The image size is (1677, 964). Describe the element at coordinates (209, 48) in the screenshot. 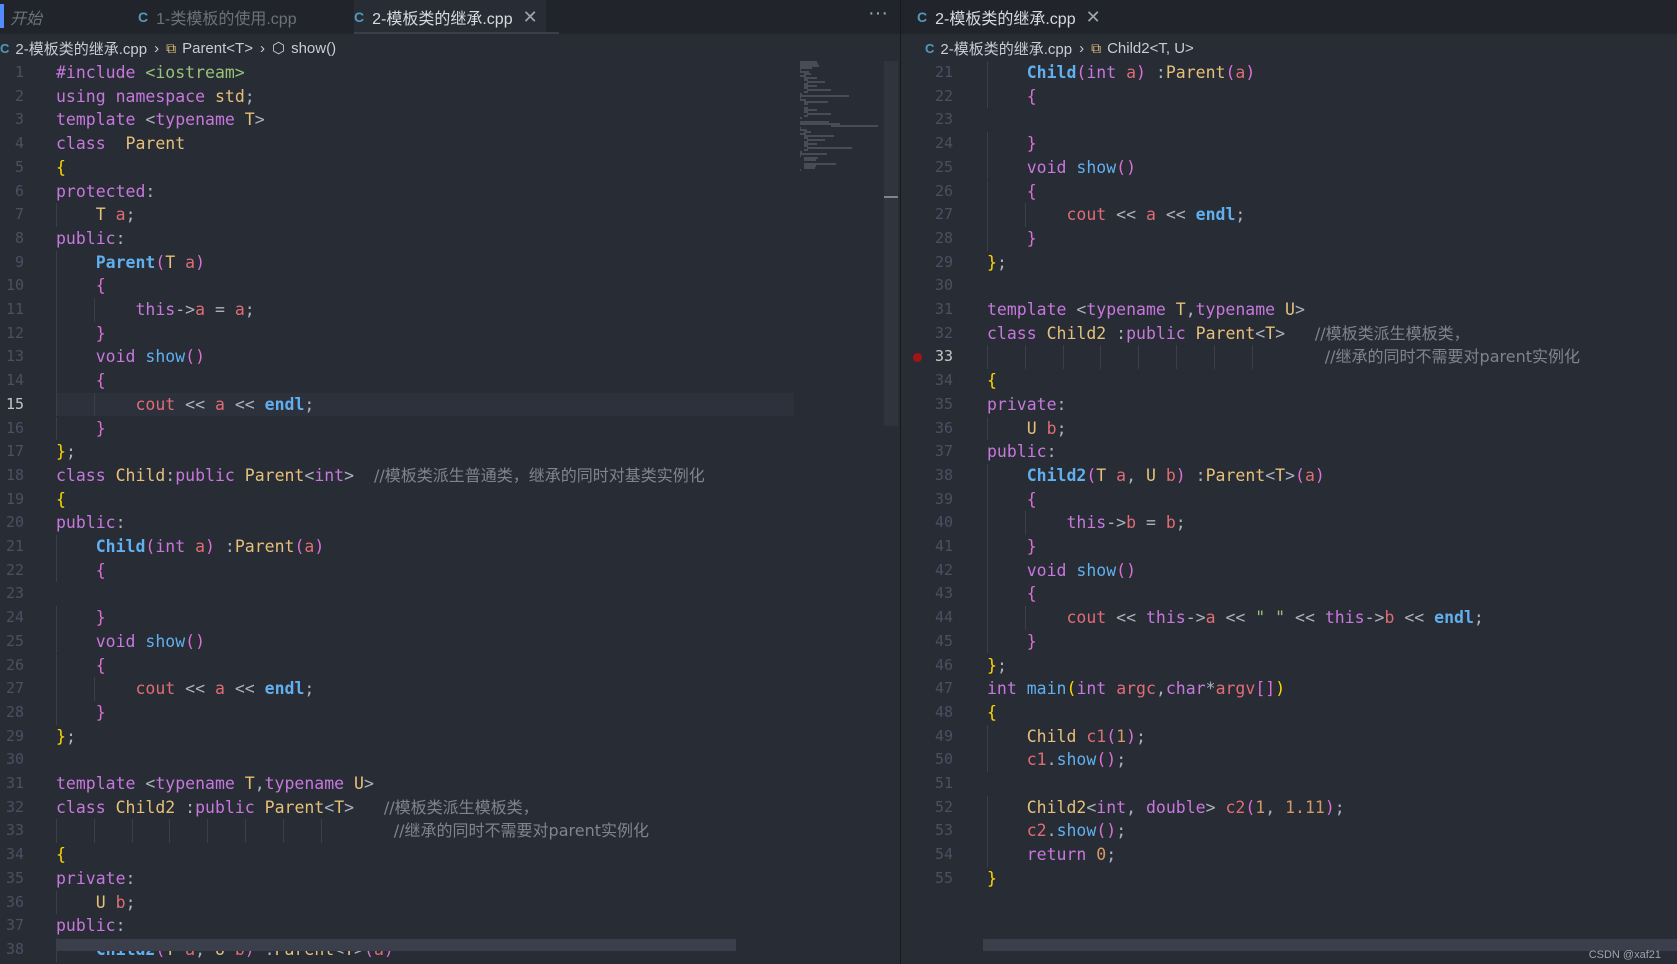

I see `breadcrumb-class: ⧉ Parent<T>` at that location.